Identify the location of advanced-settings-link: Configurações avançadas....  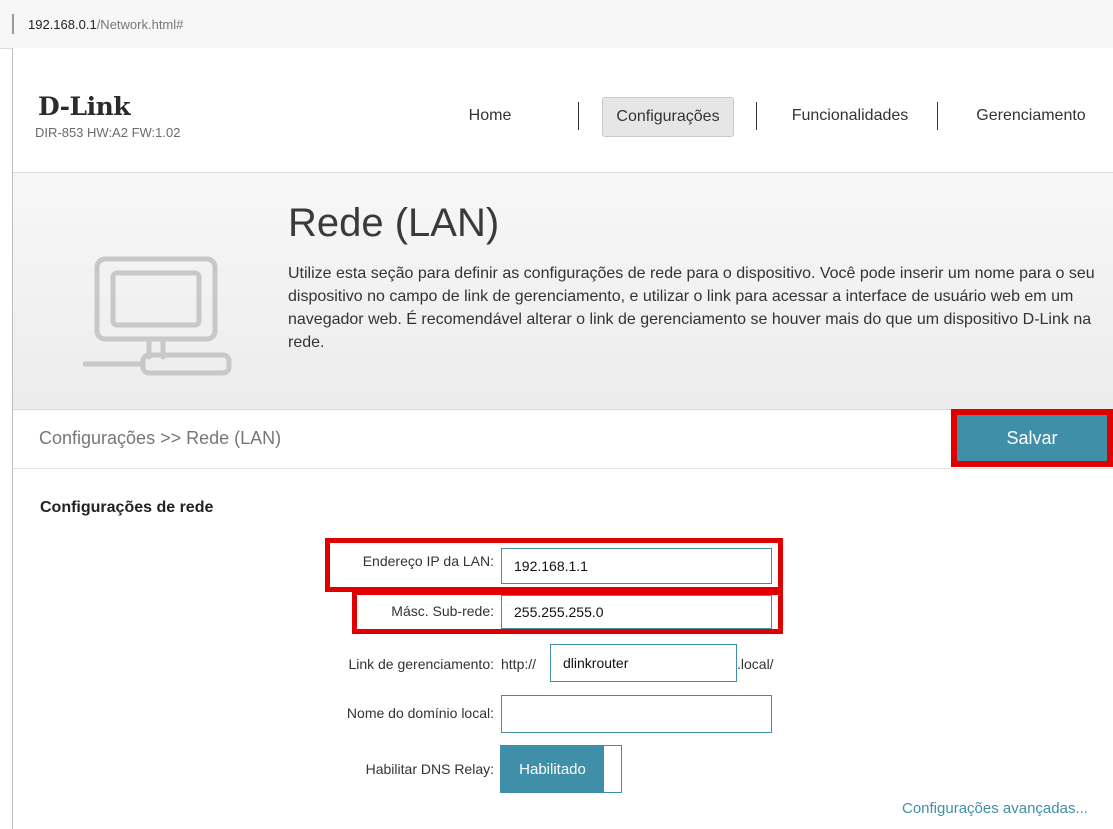
(995, 808).